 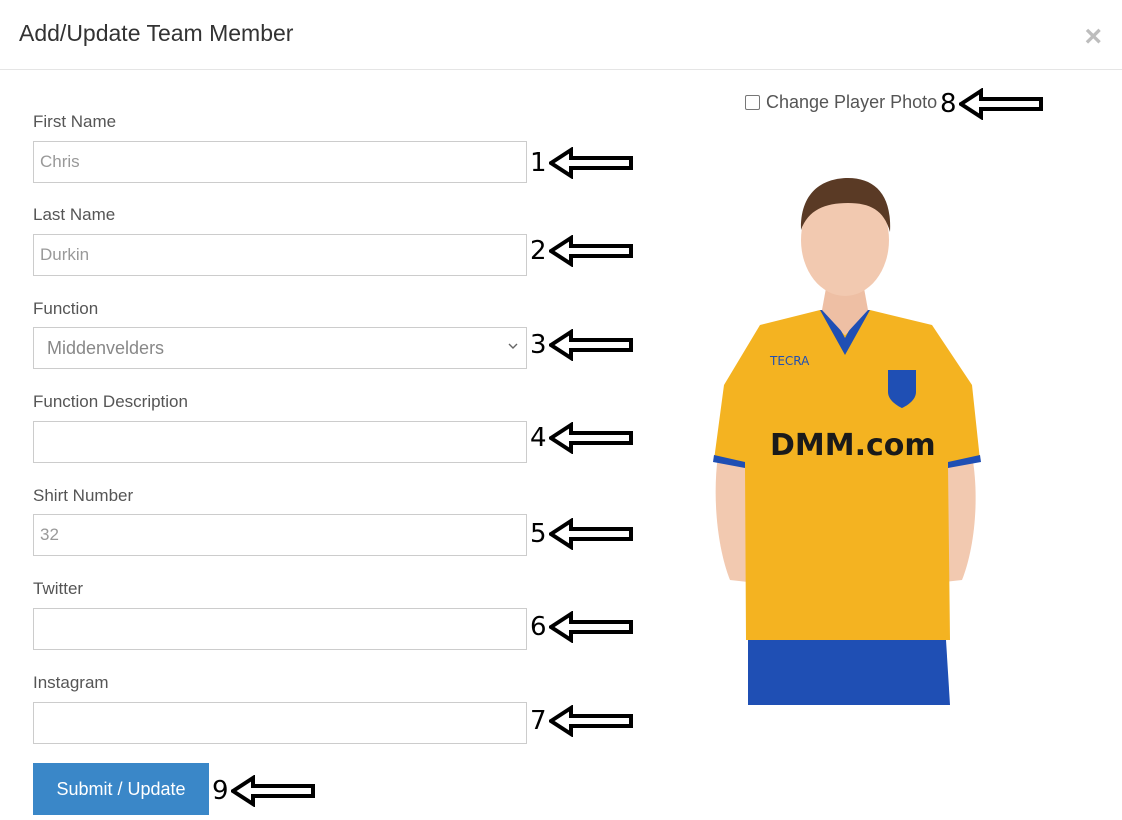 I want to click on annotation-number: 1, so click(x=538, y=163).